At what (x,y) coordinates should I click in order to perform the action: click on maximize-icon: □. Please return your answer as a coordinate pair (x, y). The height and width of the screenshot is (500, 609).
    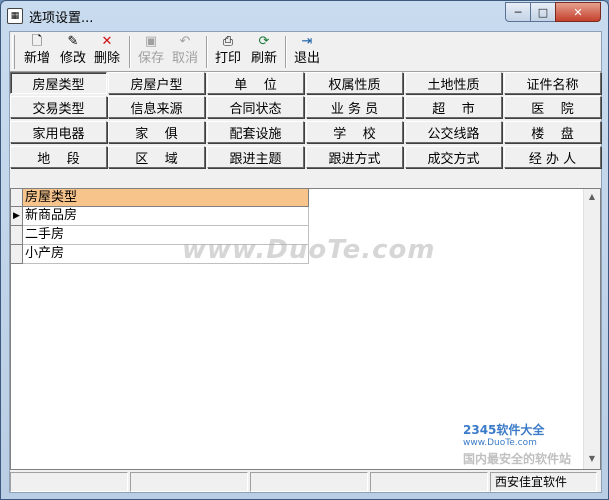
    Looking at the image, I should click on (543, 12).